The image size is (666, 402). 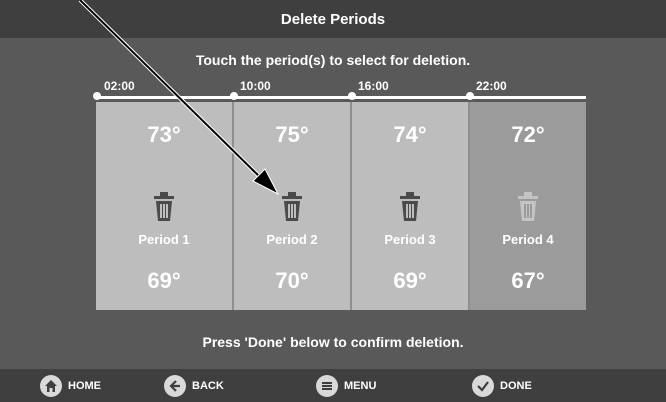 I want to click on time-label: 02:00, so click(x=119, y=86).